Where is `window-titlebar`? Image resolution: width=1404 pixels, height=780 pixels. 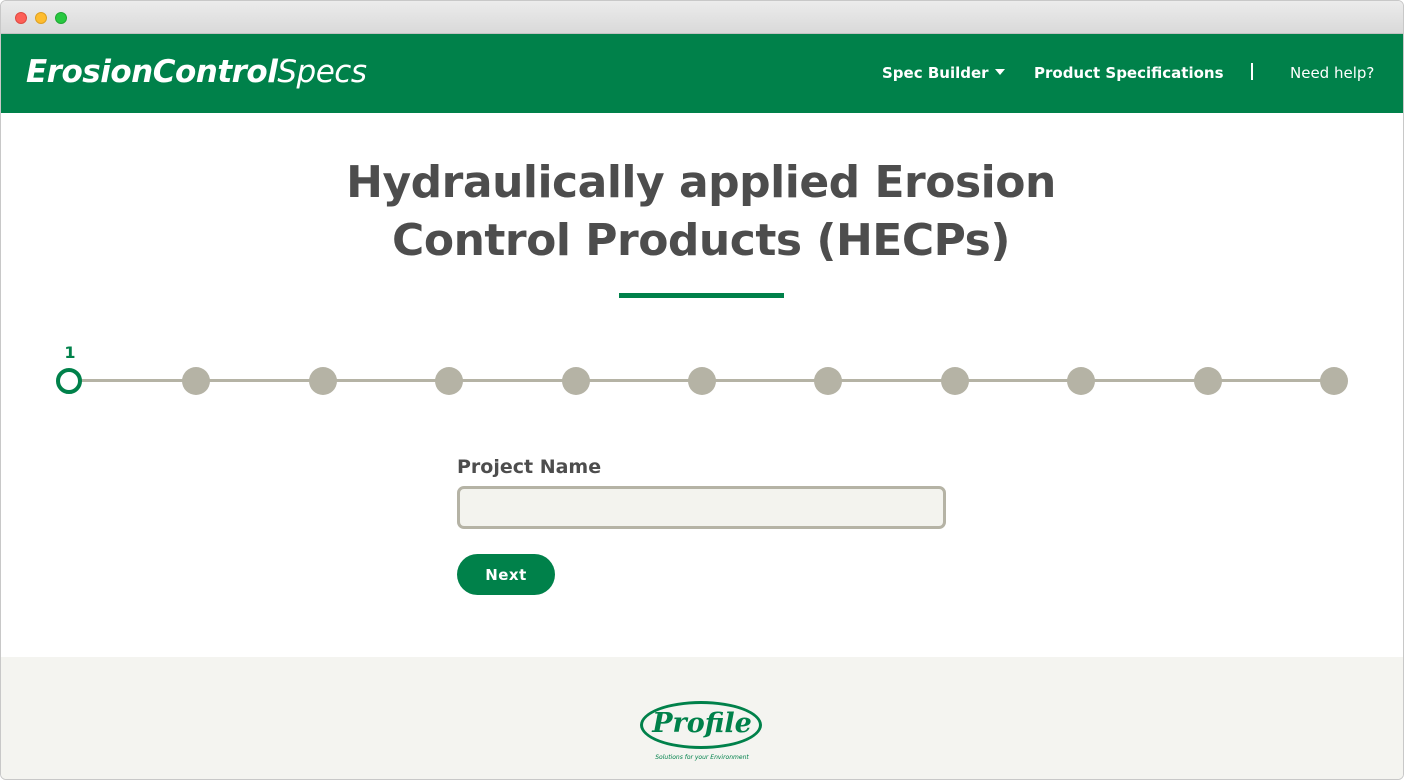 window-titlebar is located at coordinates (702, 17).